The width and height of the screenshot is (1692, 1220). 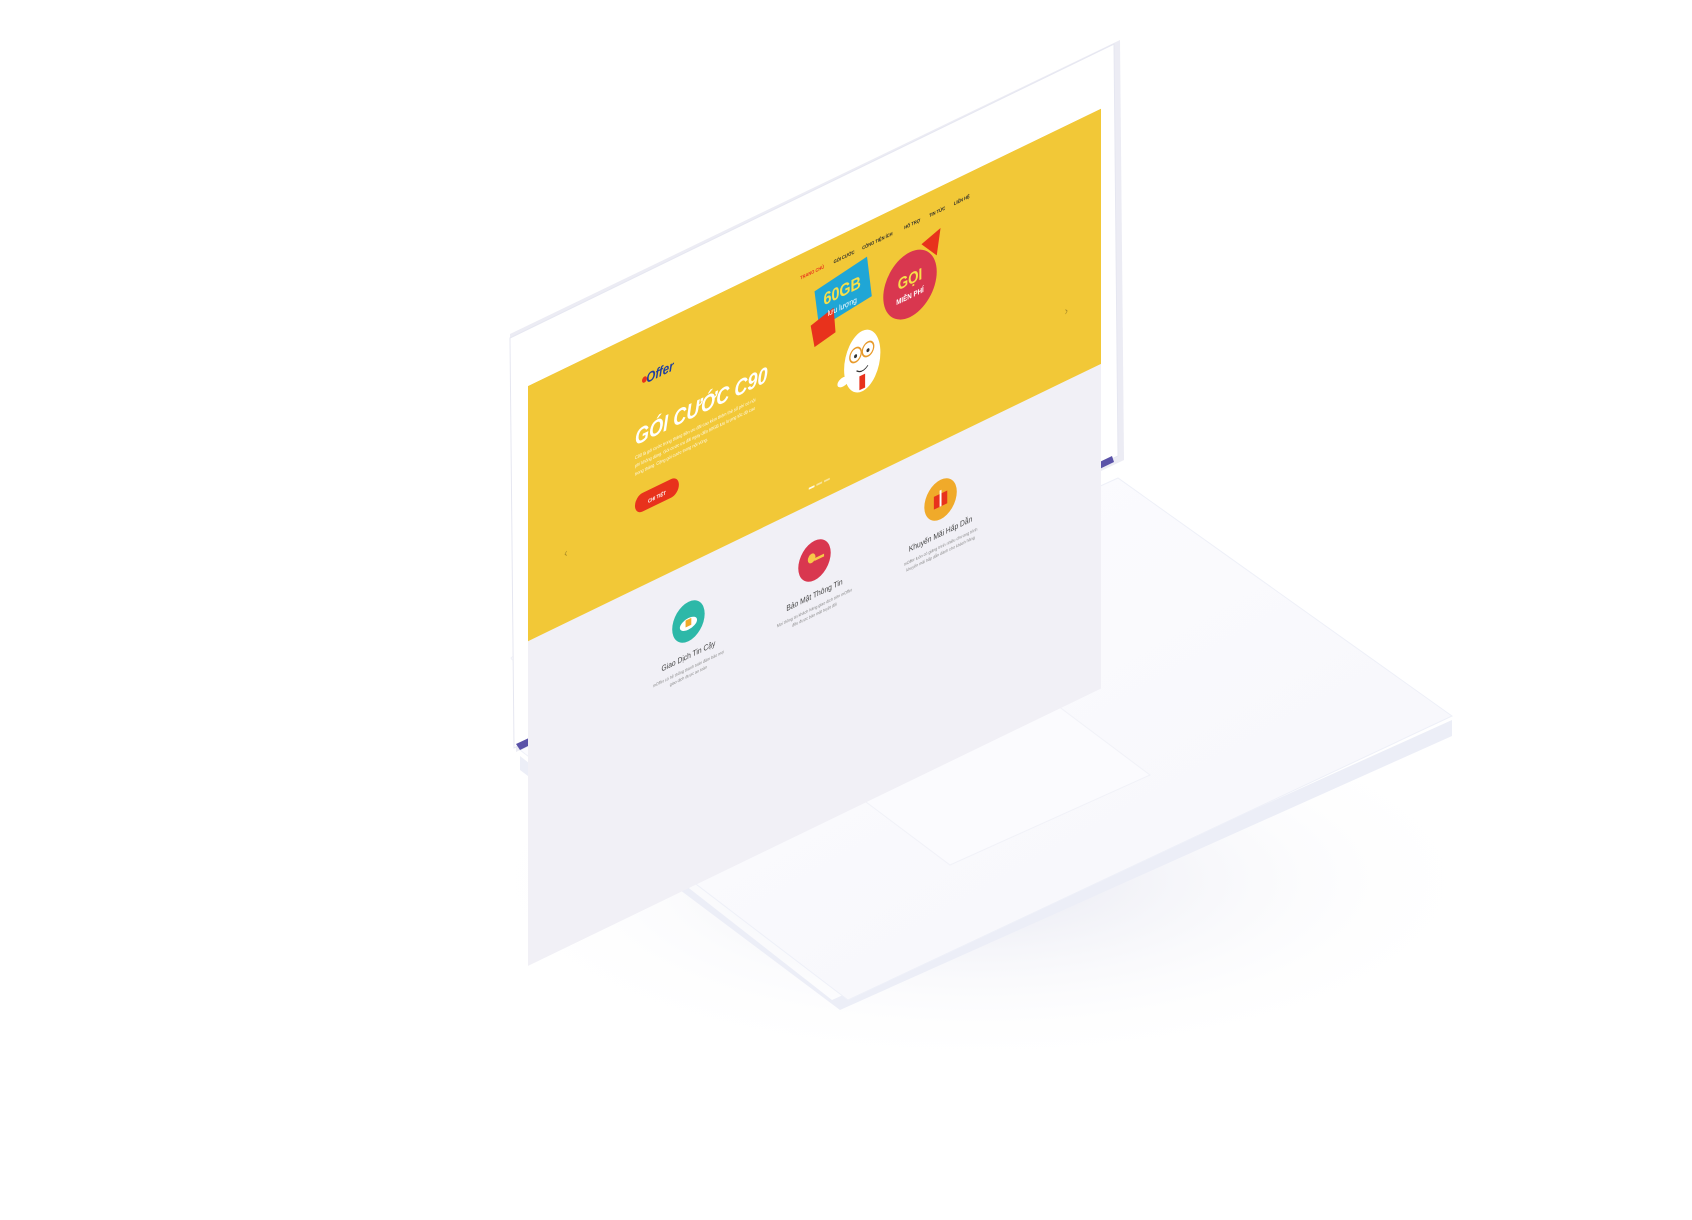 What do you see at coordinates (1066, 311) in the screenshot?
I see `slider-next-arrow: ›` at bounding box center [1066, 311].